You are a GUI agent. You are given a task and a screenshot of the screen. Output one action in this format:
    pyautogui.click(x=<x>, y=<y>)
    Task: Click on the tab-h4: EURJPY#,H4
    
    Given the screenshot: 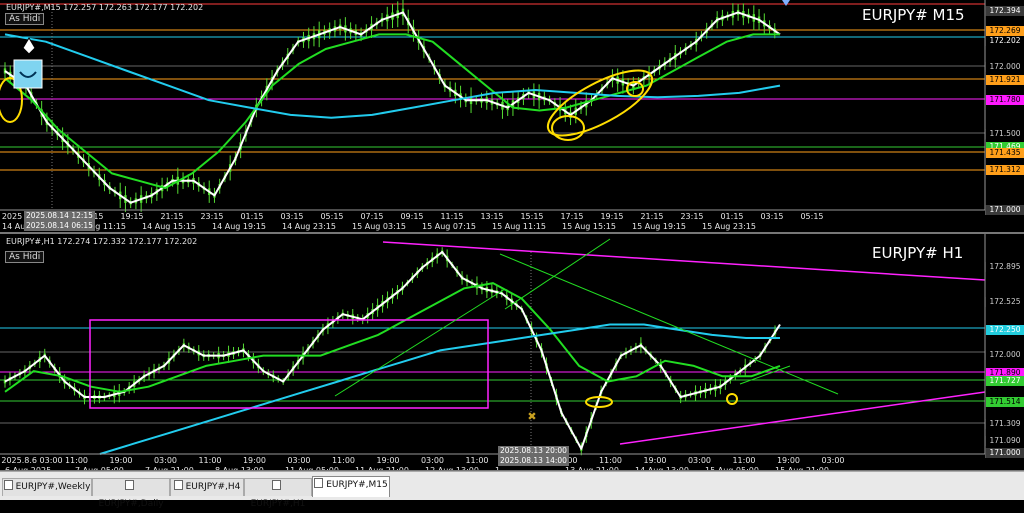 What is the action you would take?
    pyautogui.click(x=207, y=487)
    